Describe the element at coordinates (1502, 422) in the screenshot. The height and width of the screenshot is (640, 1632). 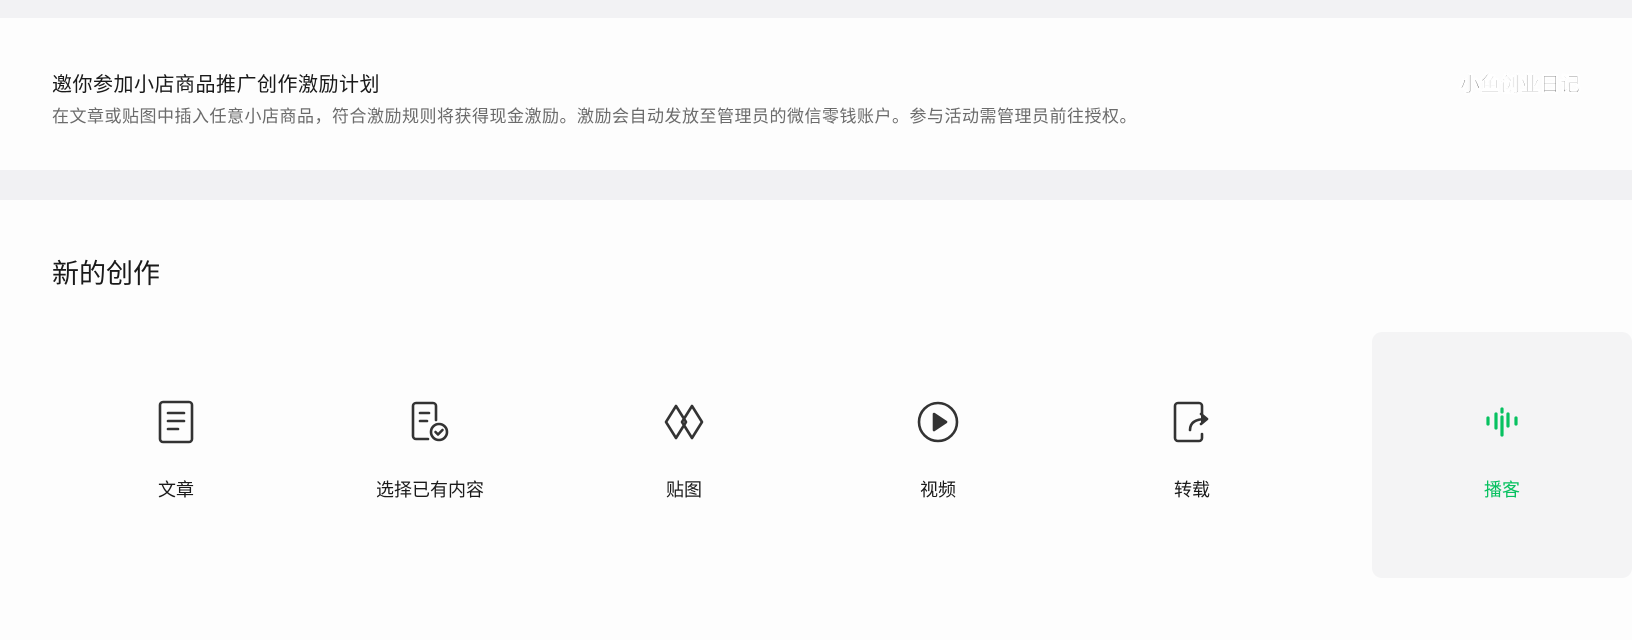
I see `audio-wave-icon` at that location.